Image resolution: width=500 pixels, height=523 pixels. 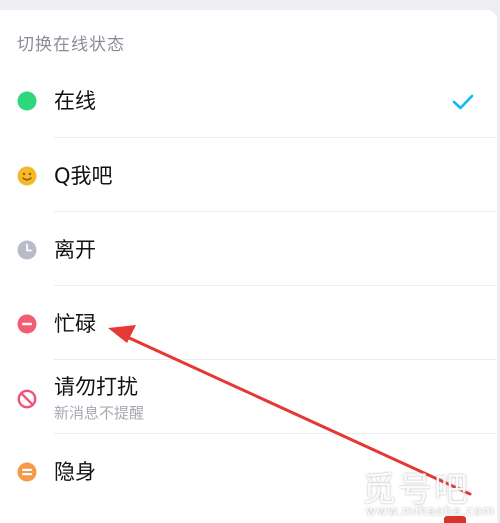 I want to click on status-label: Q我吧, so click(x=83, y=176).